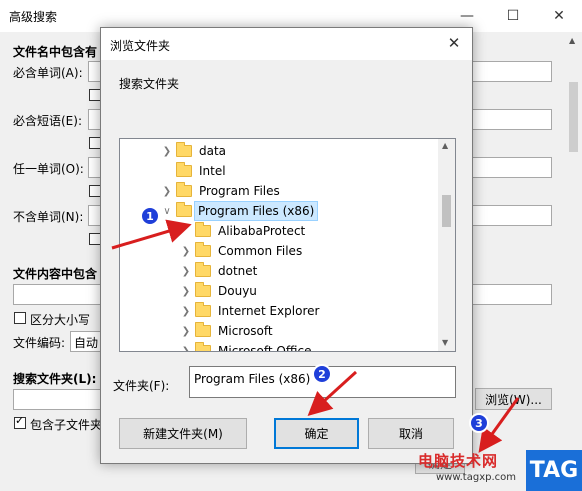 The image size is (582, 491). I want to click on watermark-text: 电脑技术网, so click(458, 461).